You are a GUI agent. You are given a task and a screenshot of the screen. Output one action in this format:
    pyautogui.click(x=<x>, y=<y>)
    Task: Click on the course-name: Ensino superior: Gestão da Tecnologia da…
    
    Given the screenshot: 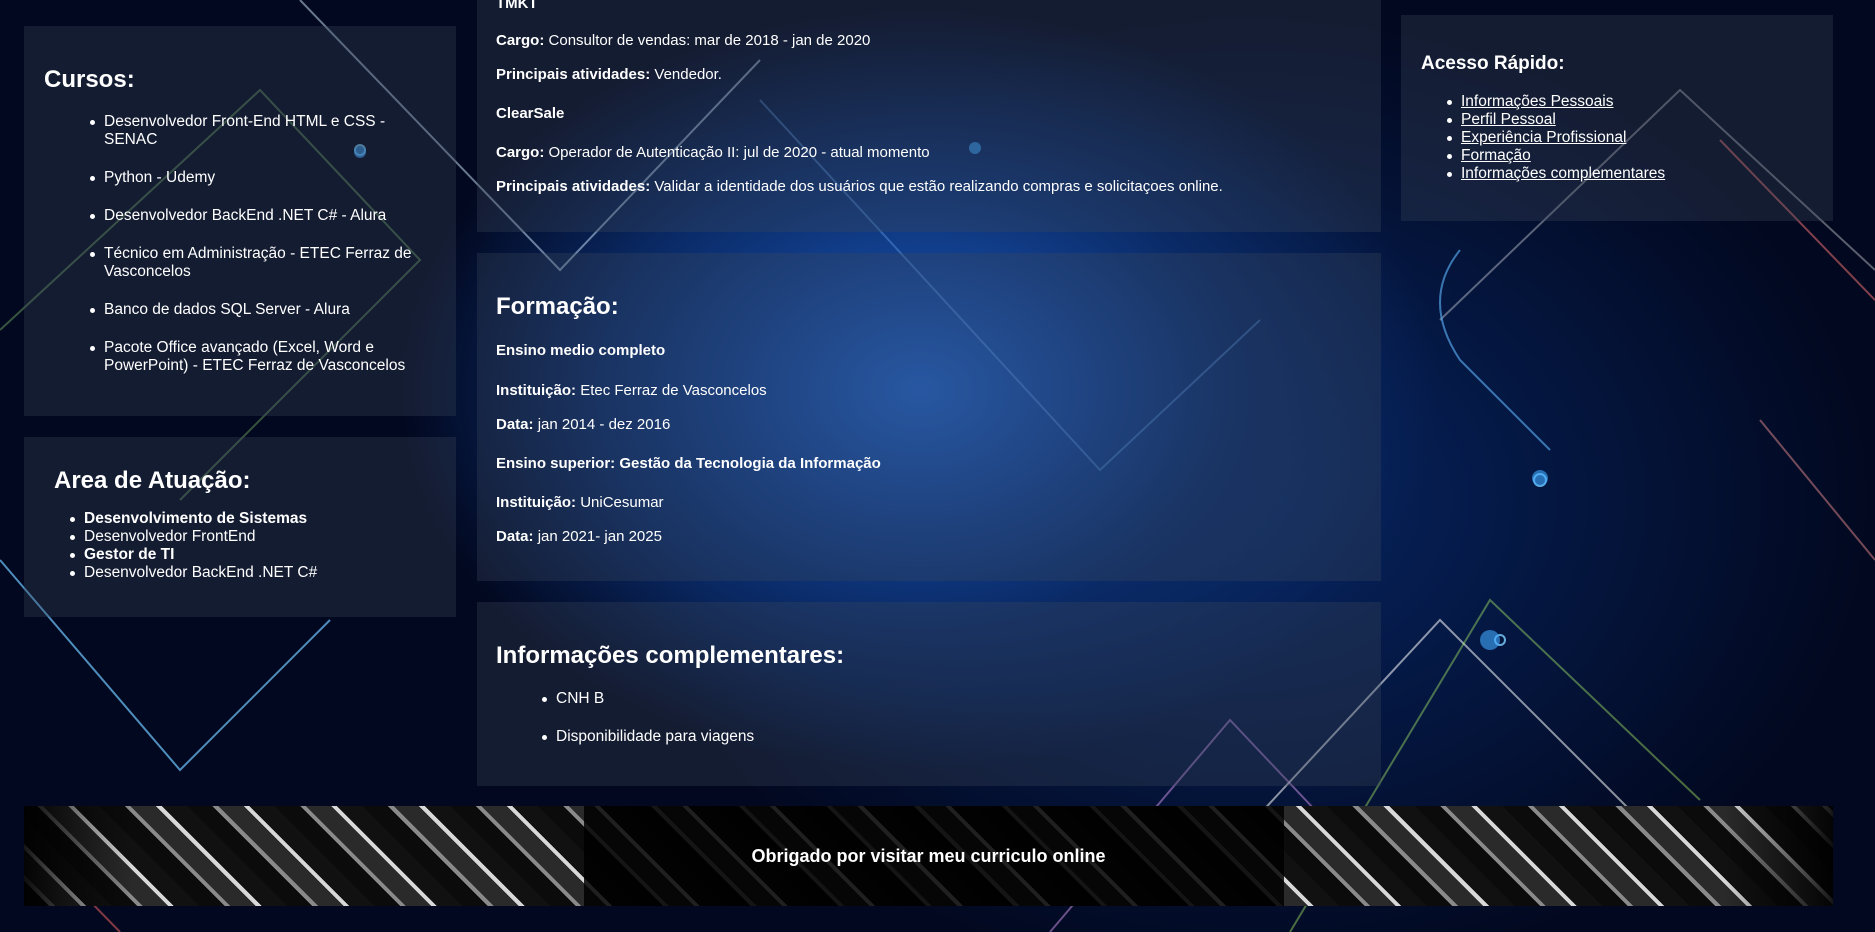 What is the action you would take?
    pyautogui.click(x=688, y=463)
    